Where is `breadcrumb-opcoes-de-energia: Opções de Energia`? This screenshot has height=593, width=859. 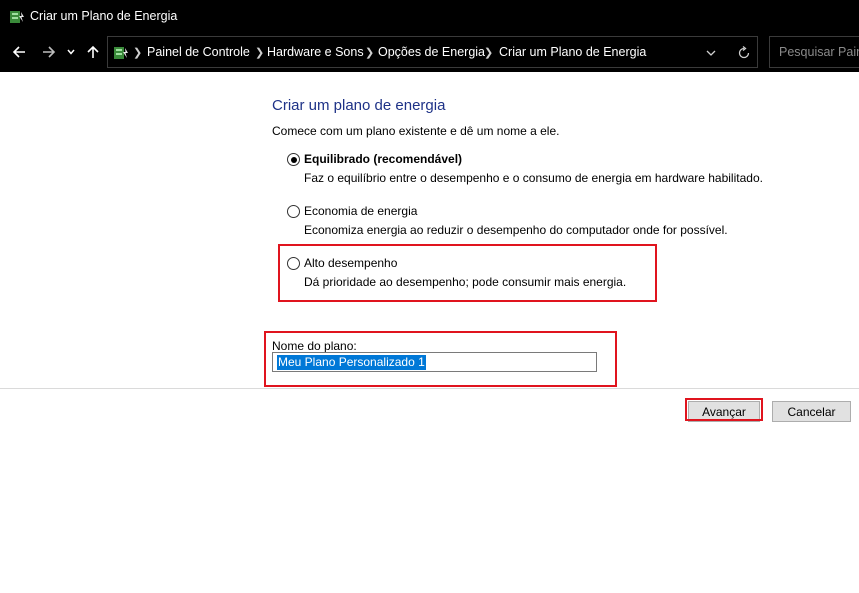 breadcrumb-opcoes-de-energia: Opções de Energia is located at coordinates (431, 52).